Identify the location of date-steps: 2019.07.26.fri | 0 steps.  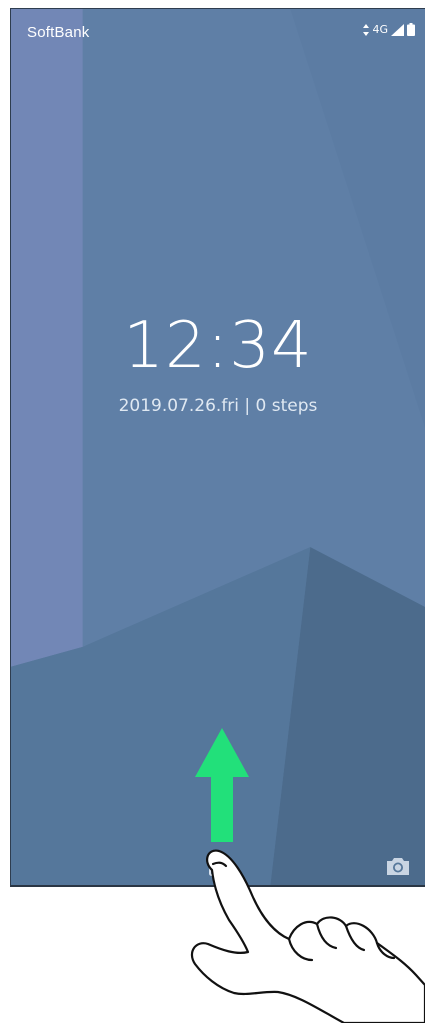
(218, 406).